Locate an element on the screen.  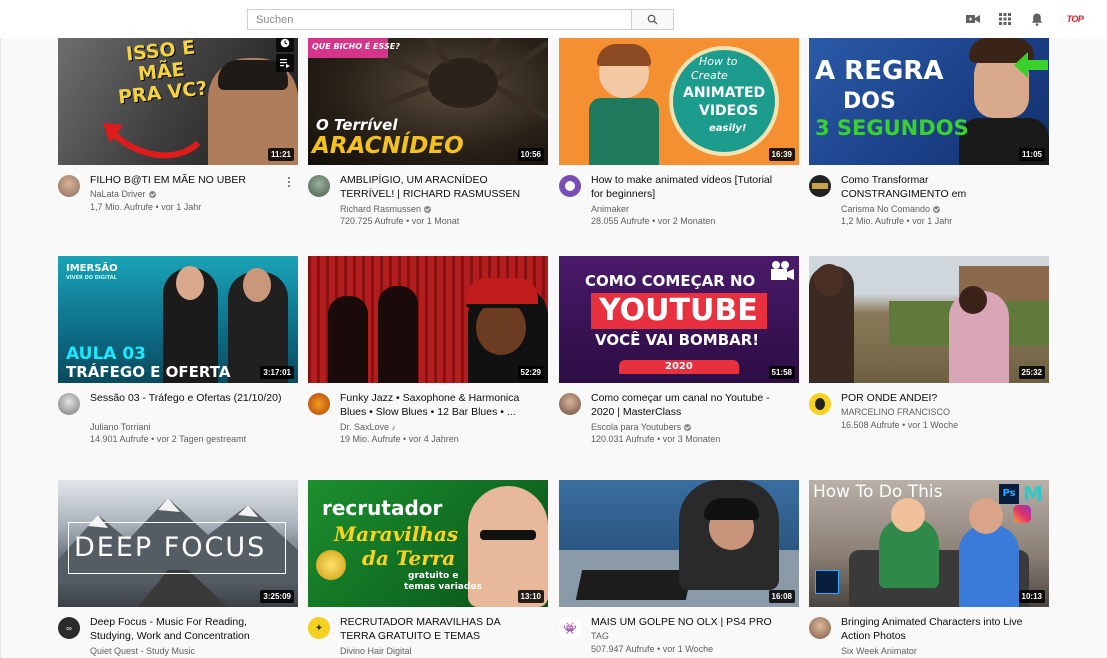
thumb-caption: VIDEOS is located at coordinates (729, 111).